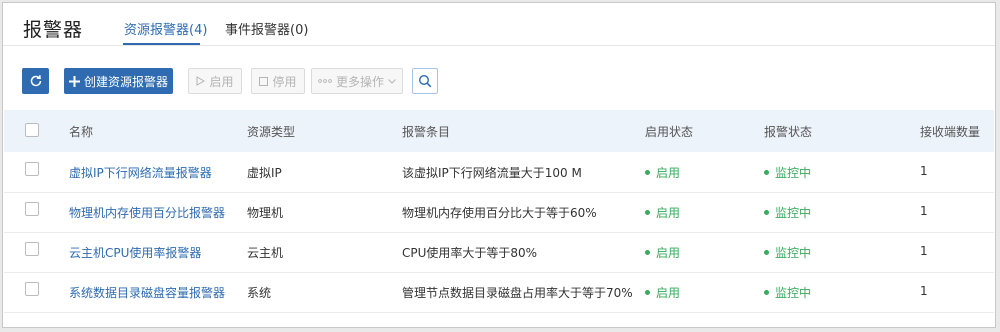  What do you see at coordinates (32, 130) in the screenshot?
I see `select-all-checkbox` at bounding box center [32, 130].